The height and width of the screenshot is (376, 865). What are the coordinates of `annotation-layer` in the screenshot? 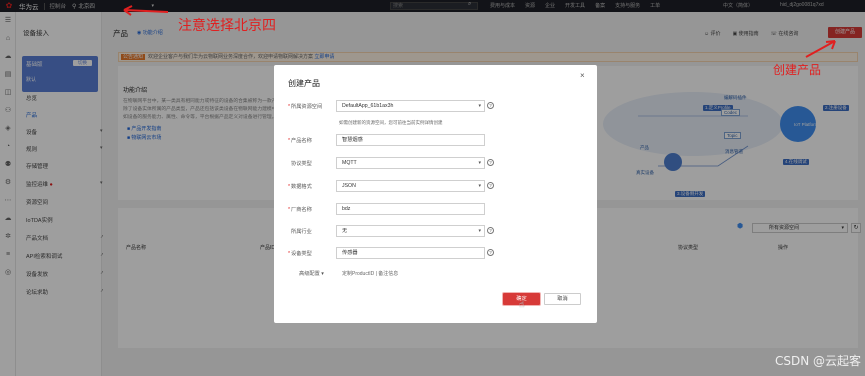 It's located at (479, 31).